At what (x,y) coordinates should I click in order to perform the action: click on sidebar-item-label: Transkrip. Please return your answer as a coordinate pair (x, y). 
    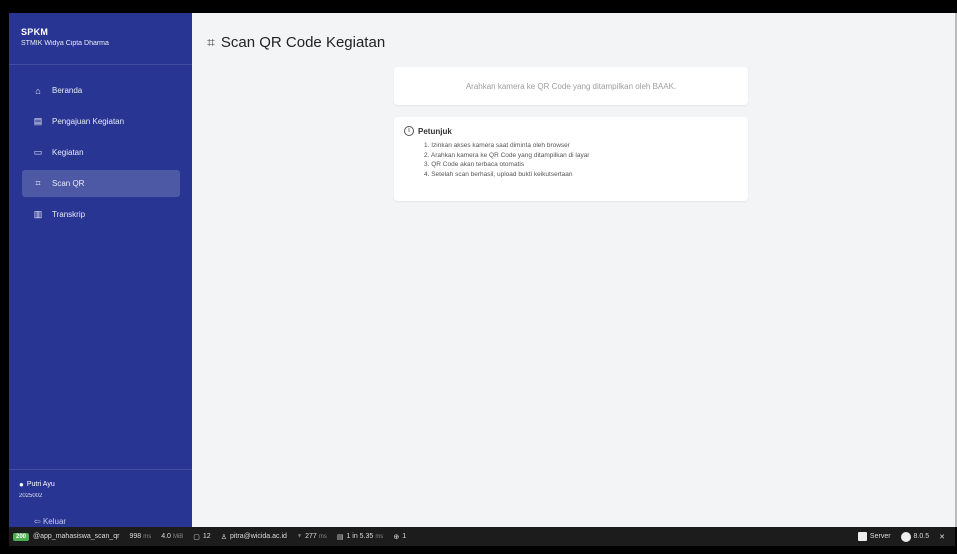
    Looking at the image, I should click on (69, 214).